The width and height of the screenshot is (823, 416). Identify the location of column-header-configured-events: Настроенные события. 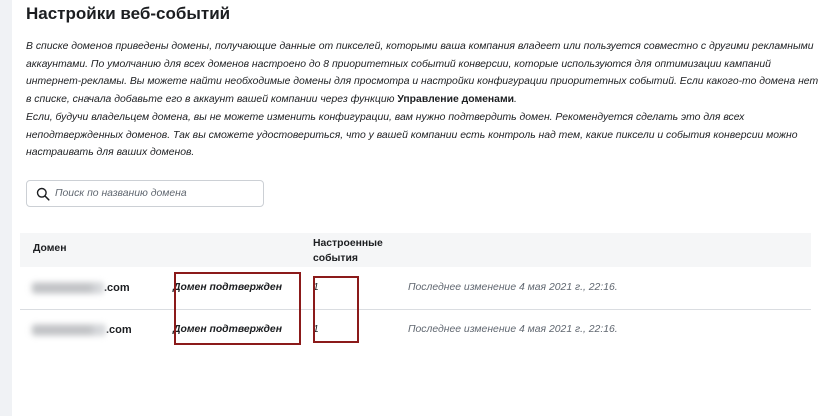
(358, 251).